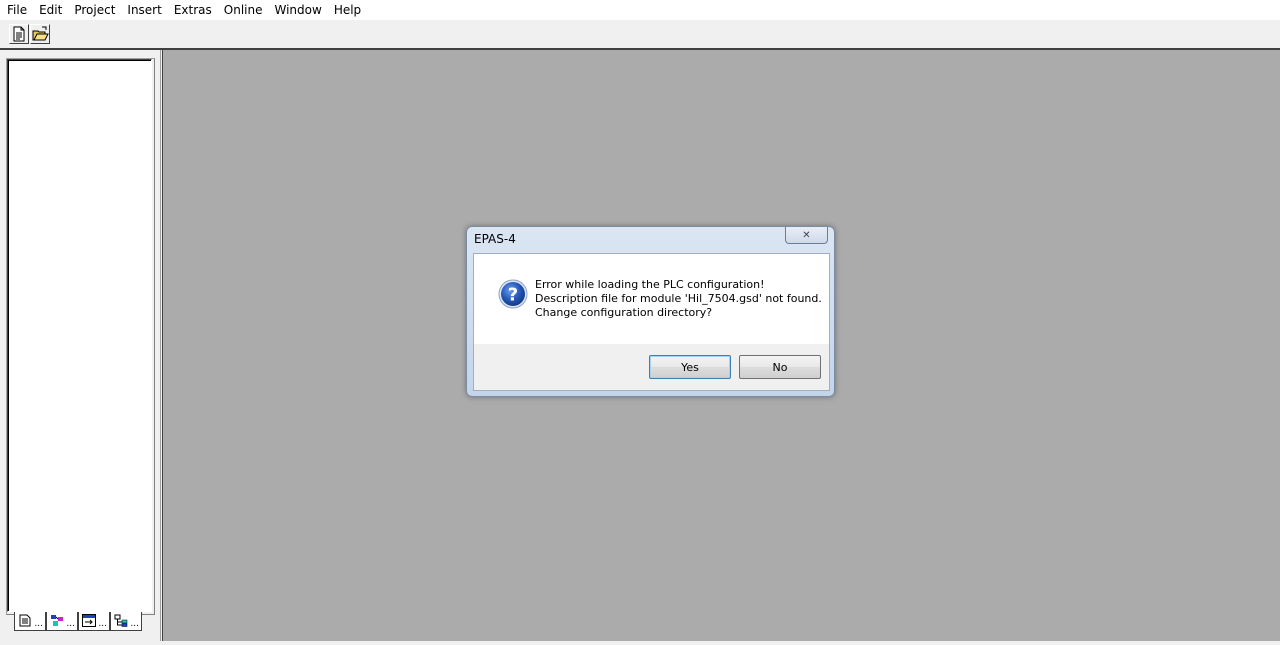 The height and width of the screenshot is (645, 1280). Describe the element at coordinates (79, 335) in the screenshot. I see `object-tree` at that location.